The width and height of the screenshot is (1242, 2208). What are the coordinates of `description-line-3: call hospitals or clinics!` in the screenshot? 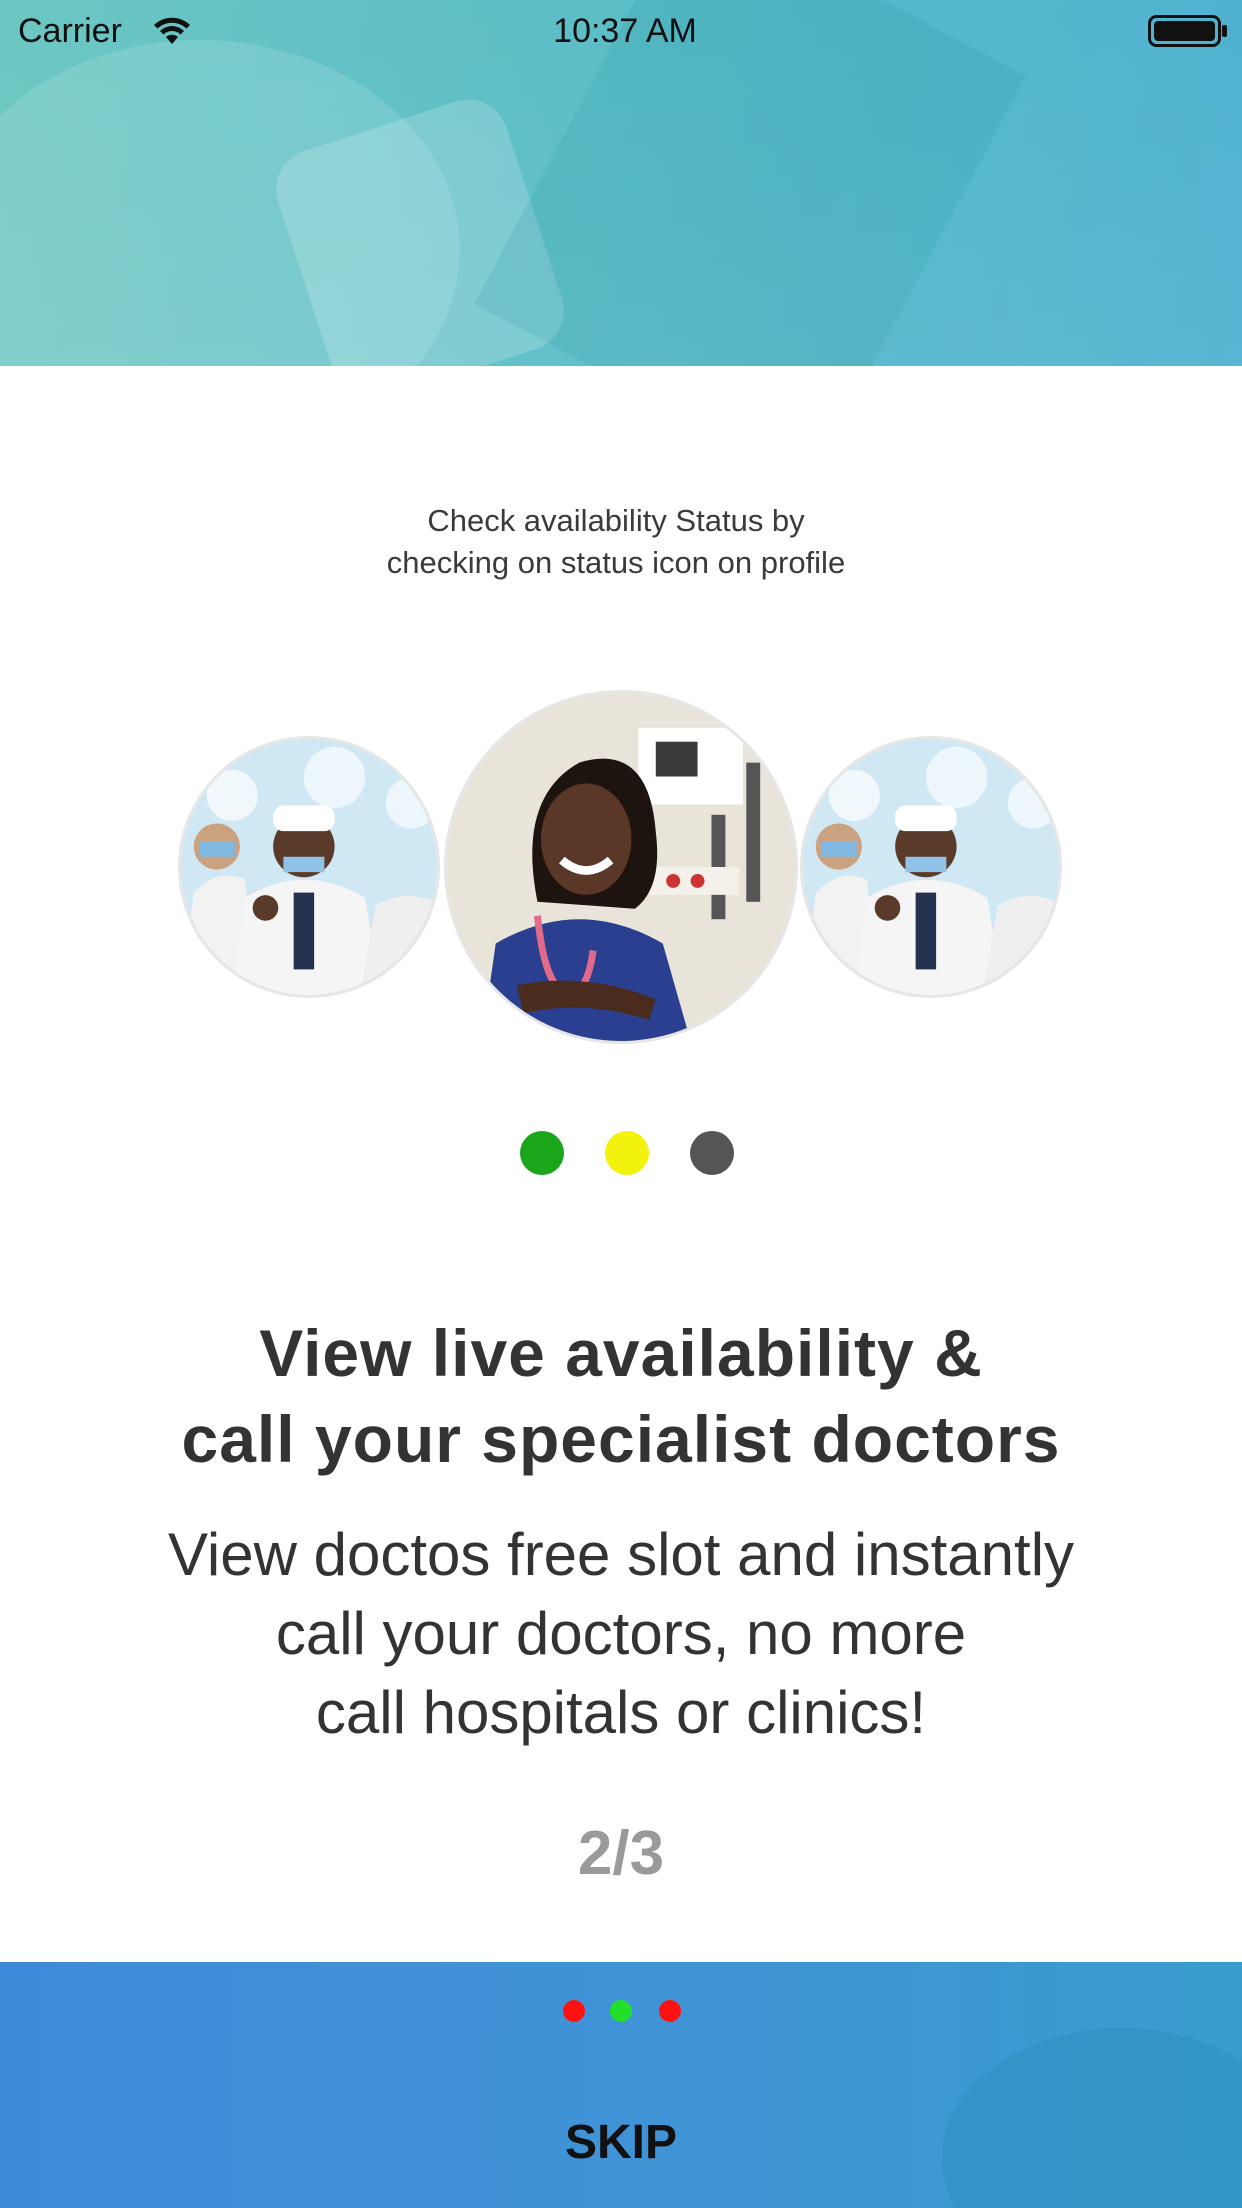 It's located at (621, 1712).